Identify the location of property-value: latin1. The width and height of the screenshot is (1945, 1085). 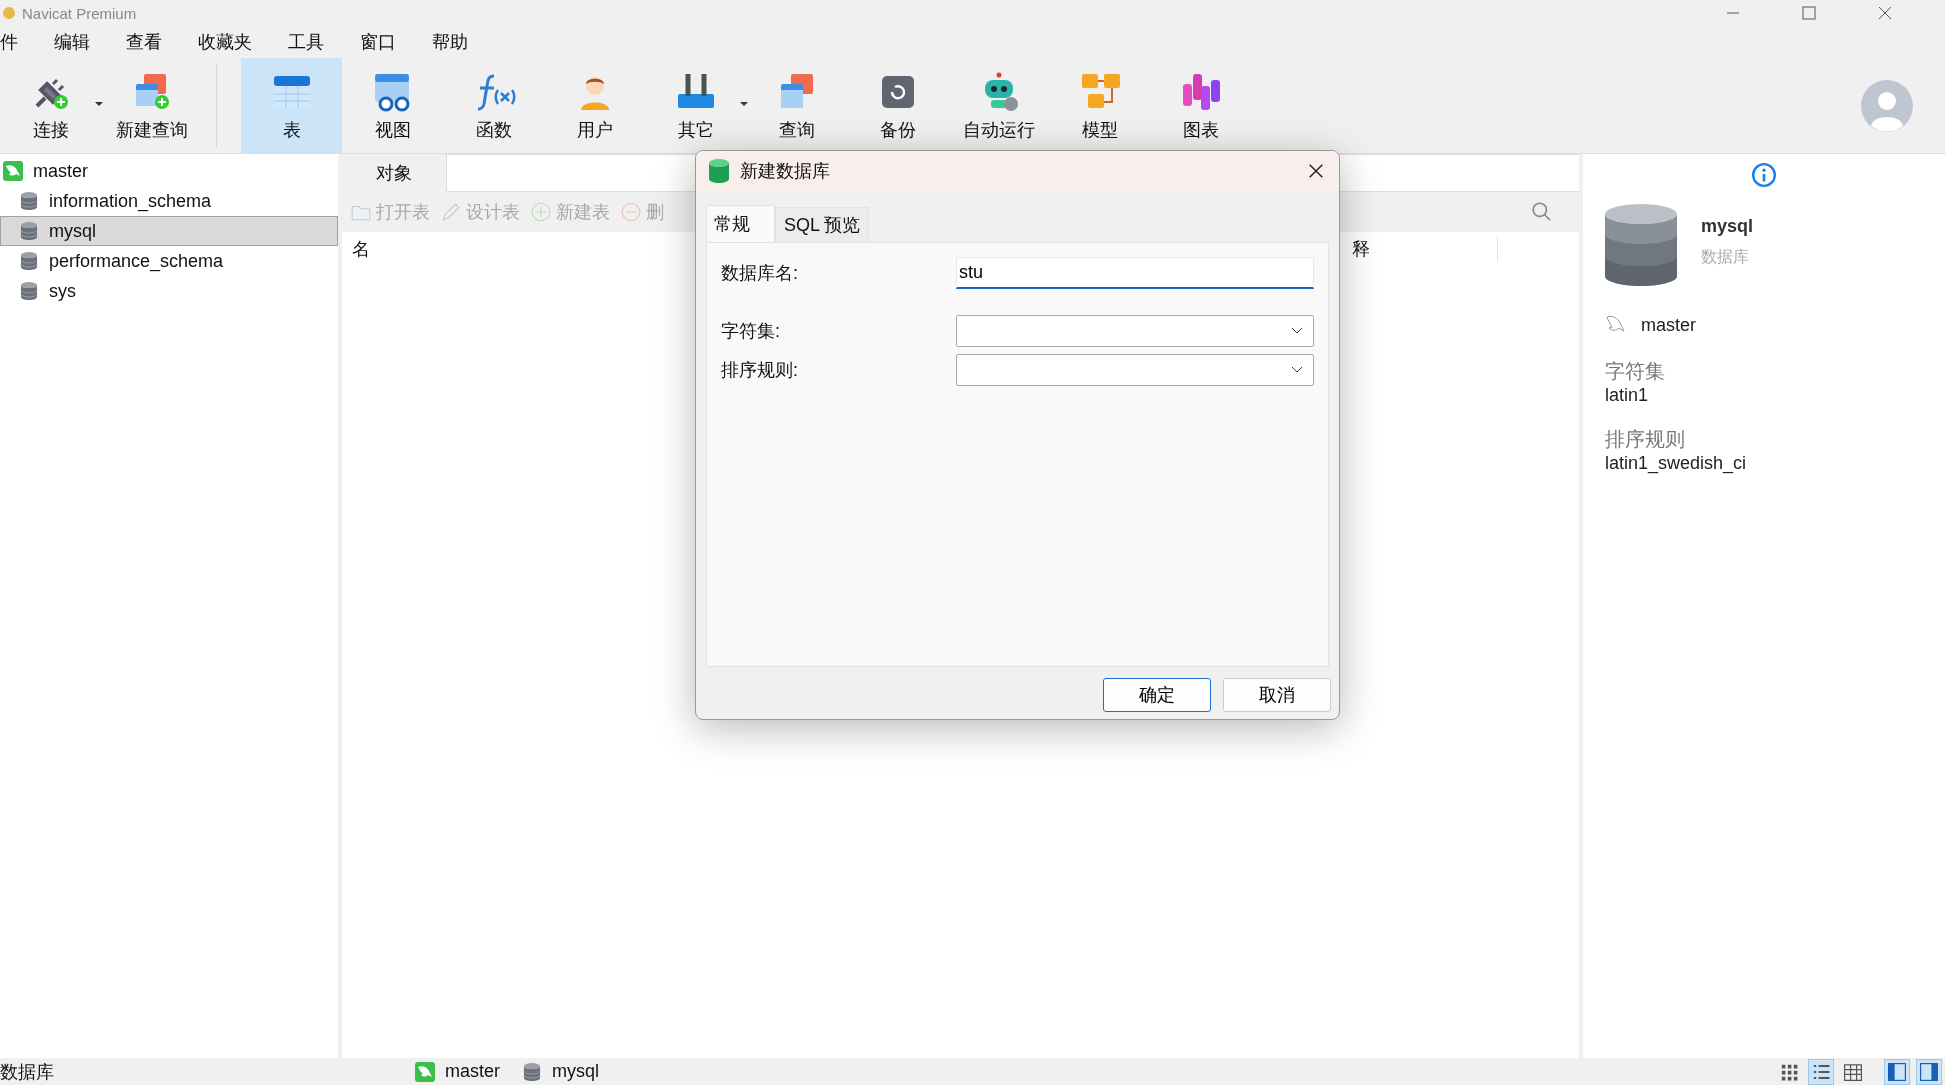
(1627, 395).